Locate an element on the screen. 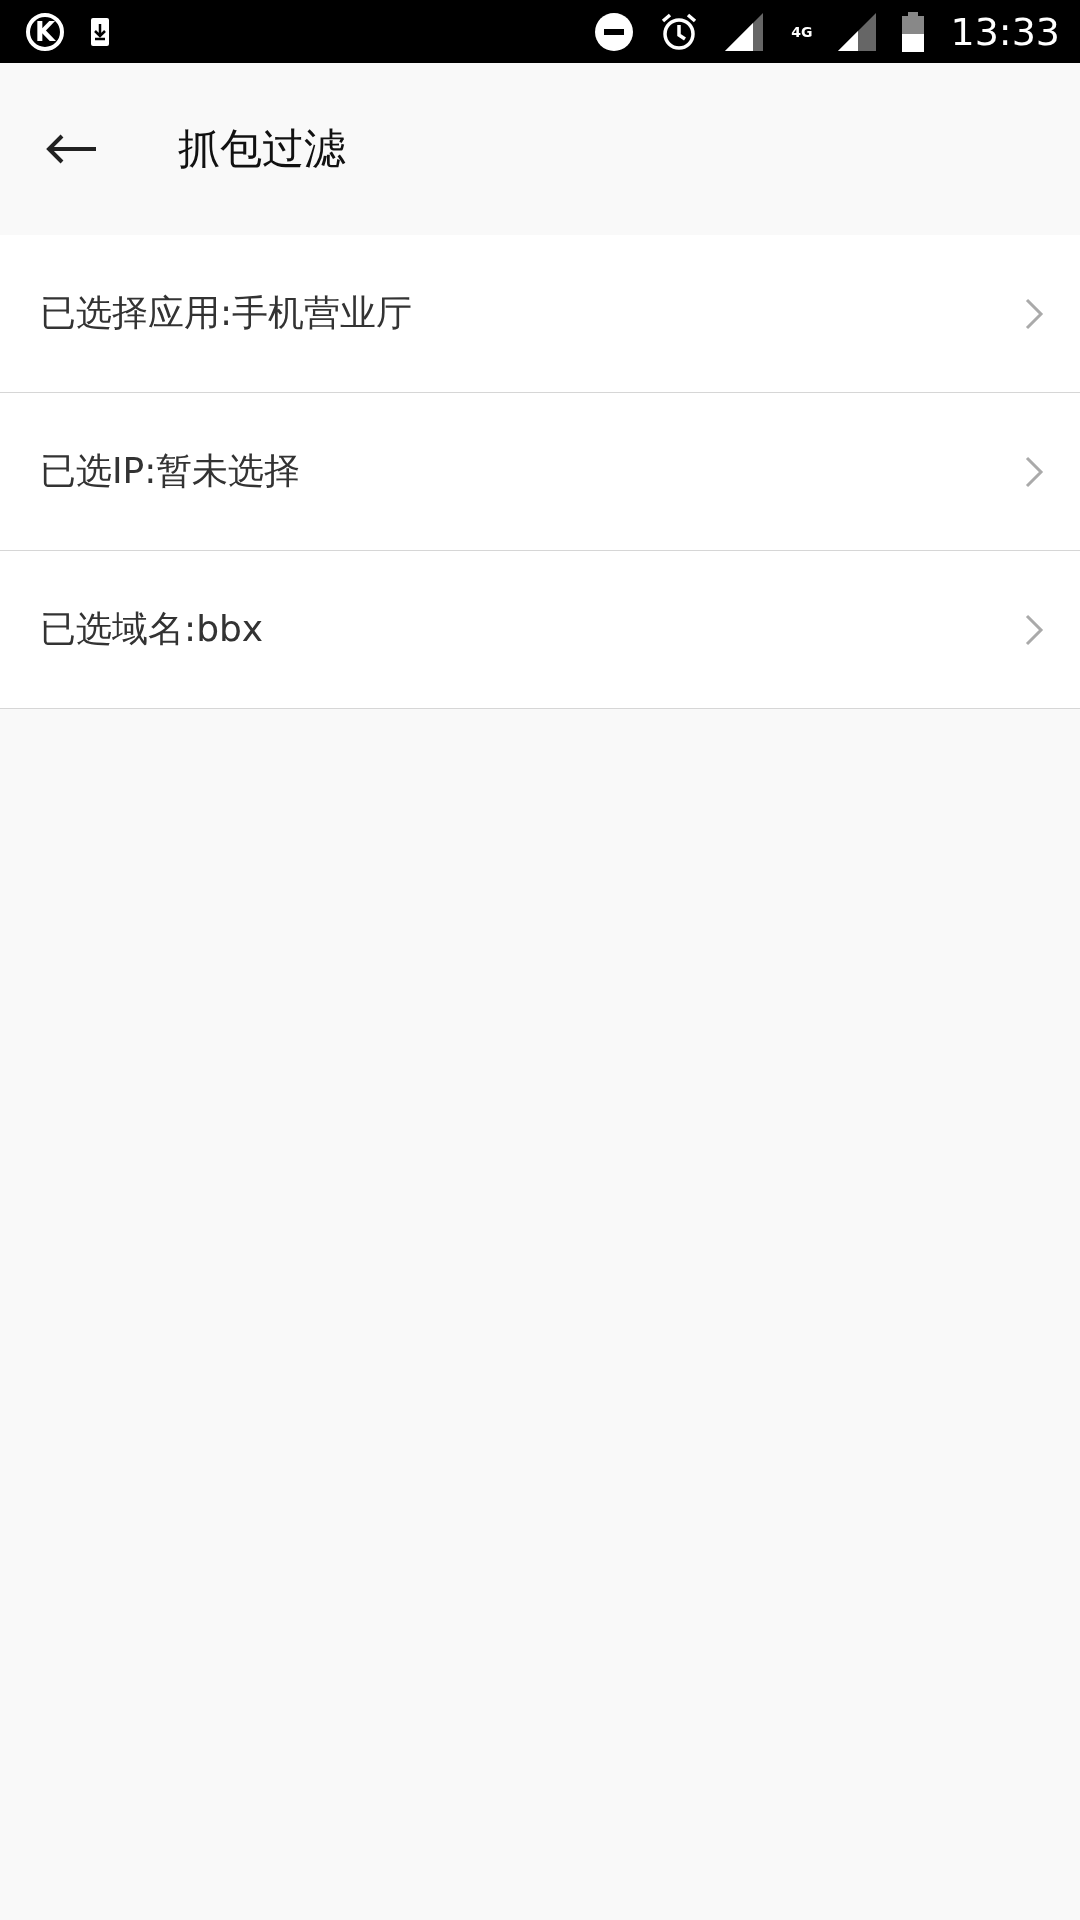 This screenshot has height=1920, width=1080. app-logo-icon: K is located at coordinates (45, 31).